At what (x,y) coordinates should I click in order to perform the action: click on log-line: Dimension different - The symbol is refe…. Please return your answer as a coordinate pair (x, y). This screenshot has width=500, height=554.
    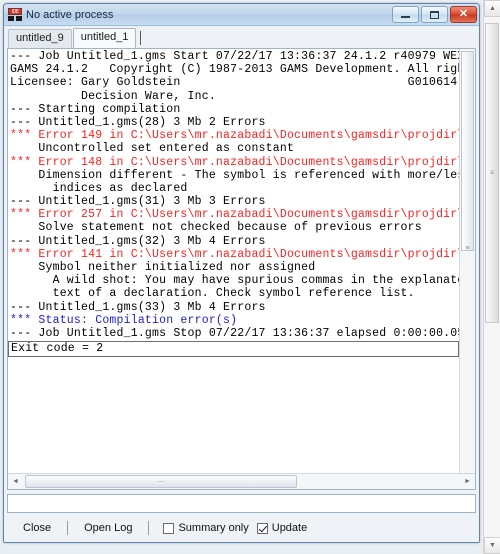
    Looking at the image, I should click on (234, 175).